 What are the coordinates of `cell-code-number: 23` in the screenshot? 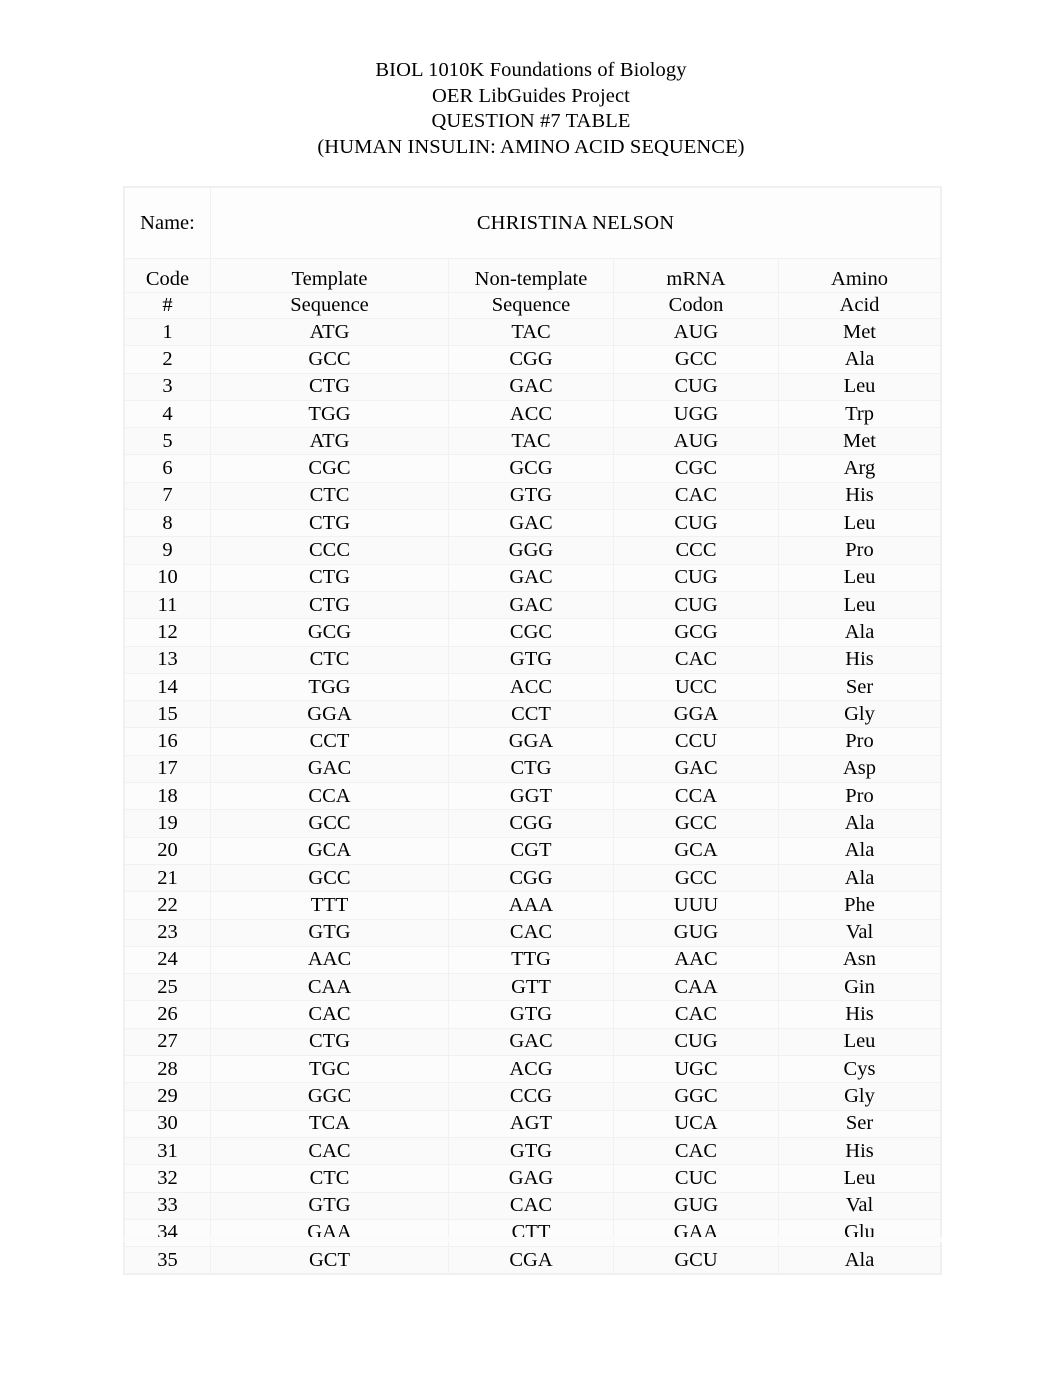 It's located at (167, 932).